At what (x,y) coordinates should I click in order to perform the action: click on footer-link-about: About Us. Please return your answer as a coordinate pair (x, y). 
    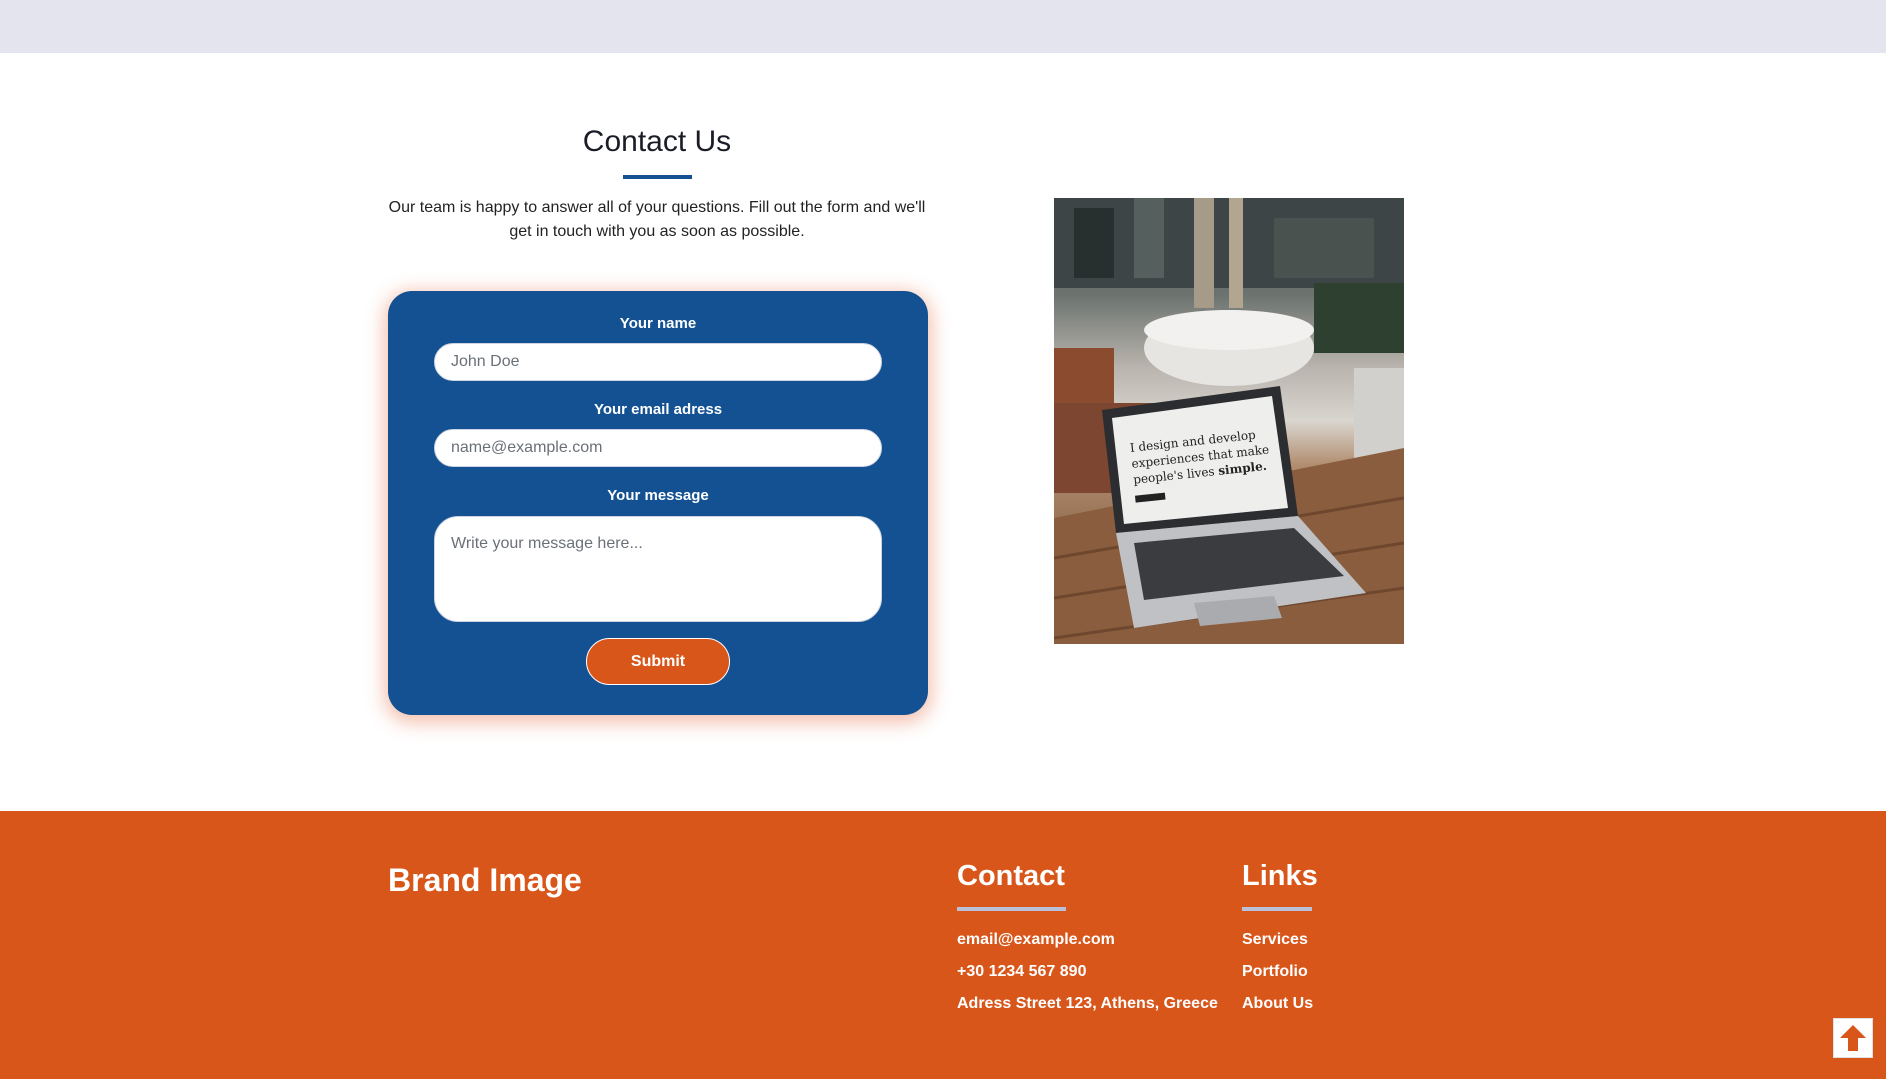
    Looking at the image, I should click on (1277, 1004).